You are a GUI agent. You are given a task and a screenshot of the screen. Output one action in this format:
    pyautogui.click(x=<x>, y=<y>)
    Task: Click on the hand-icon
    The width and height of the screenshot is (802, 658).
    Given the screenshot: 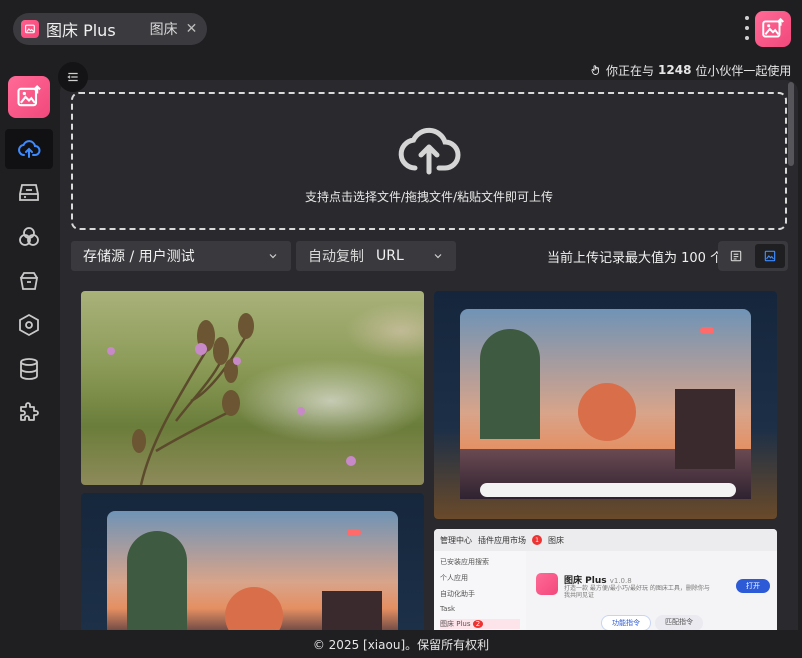 What is the action you would take?
    pyautogui.click(x=595, y=70)
    